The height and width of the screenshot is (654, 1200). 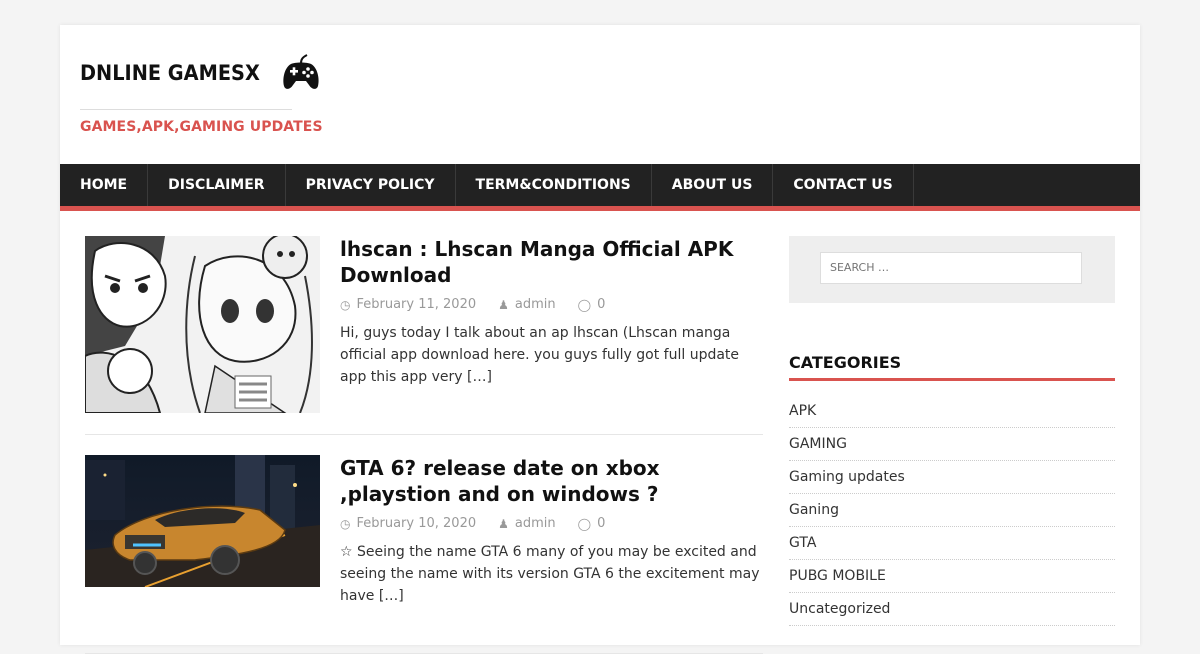 I want to click on nav-item-contact-us: CONTACT US, so click(x=843, y=185).